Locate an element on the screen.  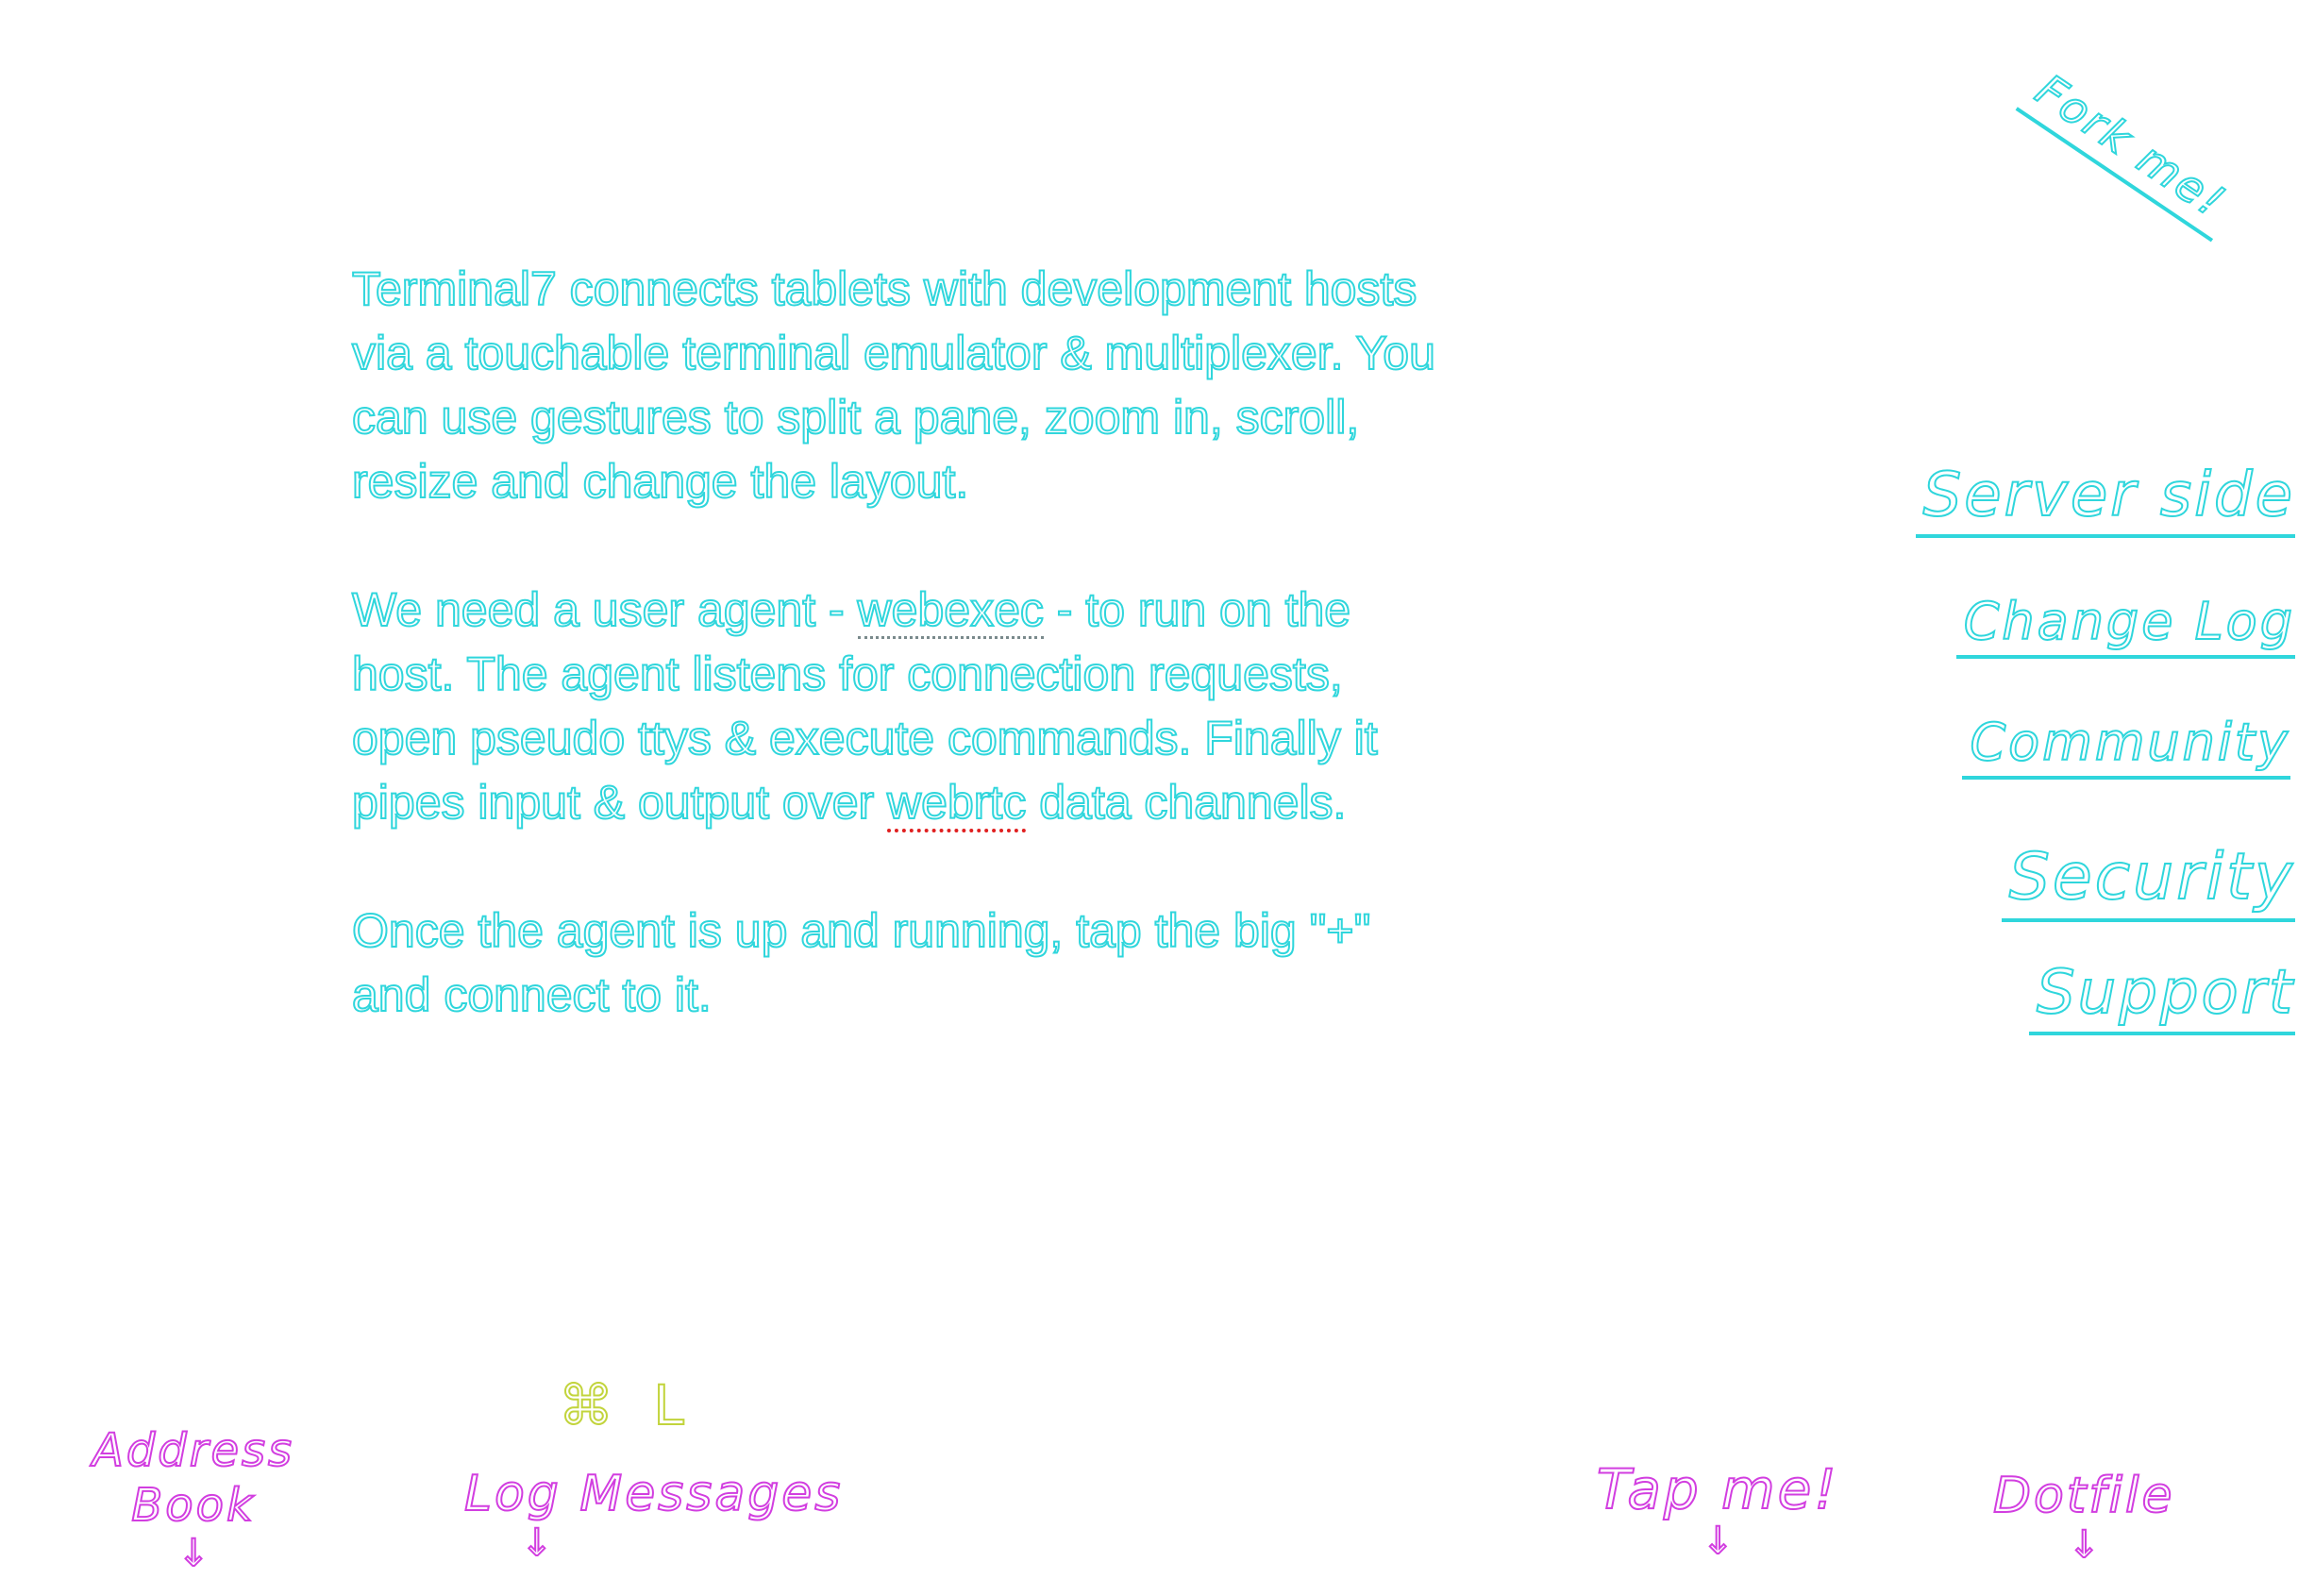
webrtc-link: webrtc is located at coordinates (956, 803).